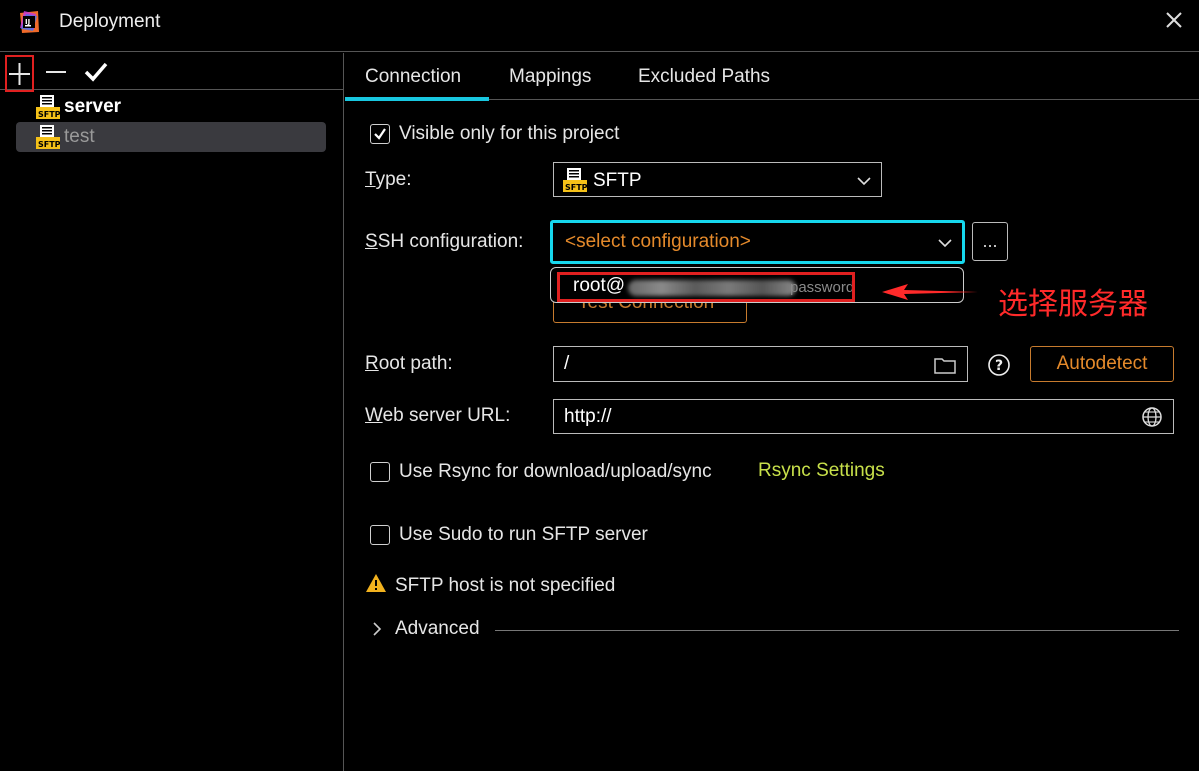 The height and width of the screenshot is (771, 1199). I want to click on add-server-button, so click(19, 73).